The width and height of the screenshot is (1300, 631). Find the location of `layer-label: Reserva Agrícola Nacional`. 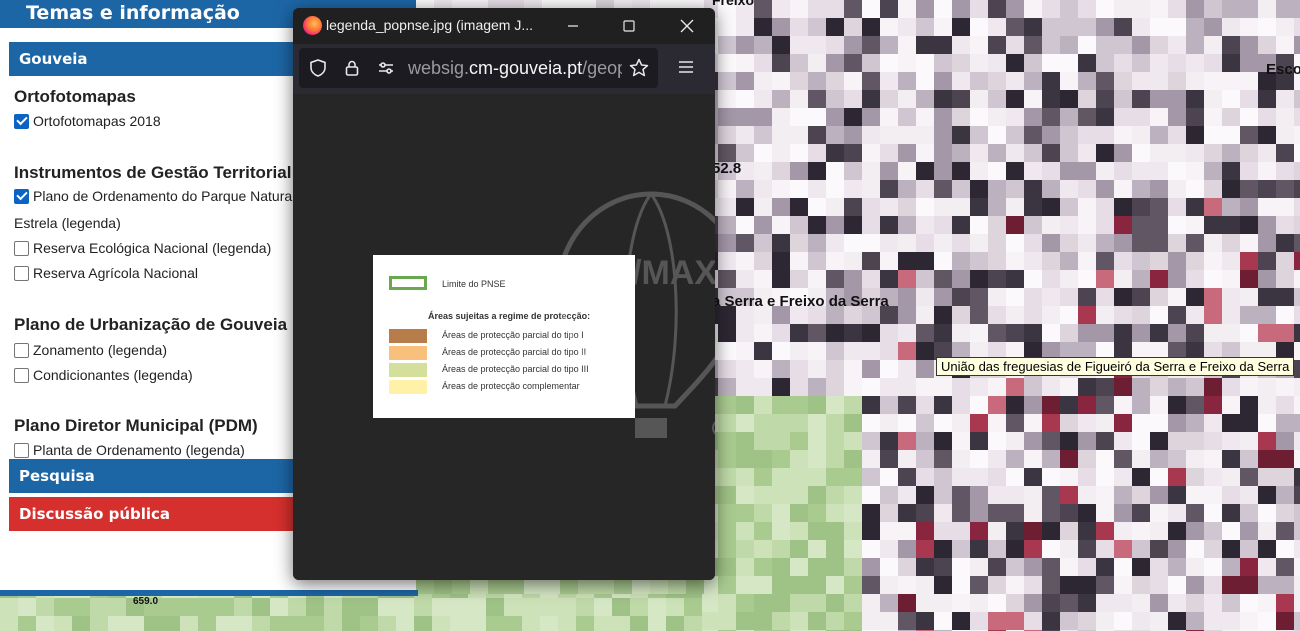

layer-label: Reserva Agrícola Nacional is located at coordinates (115, 273).